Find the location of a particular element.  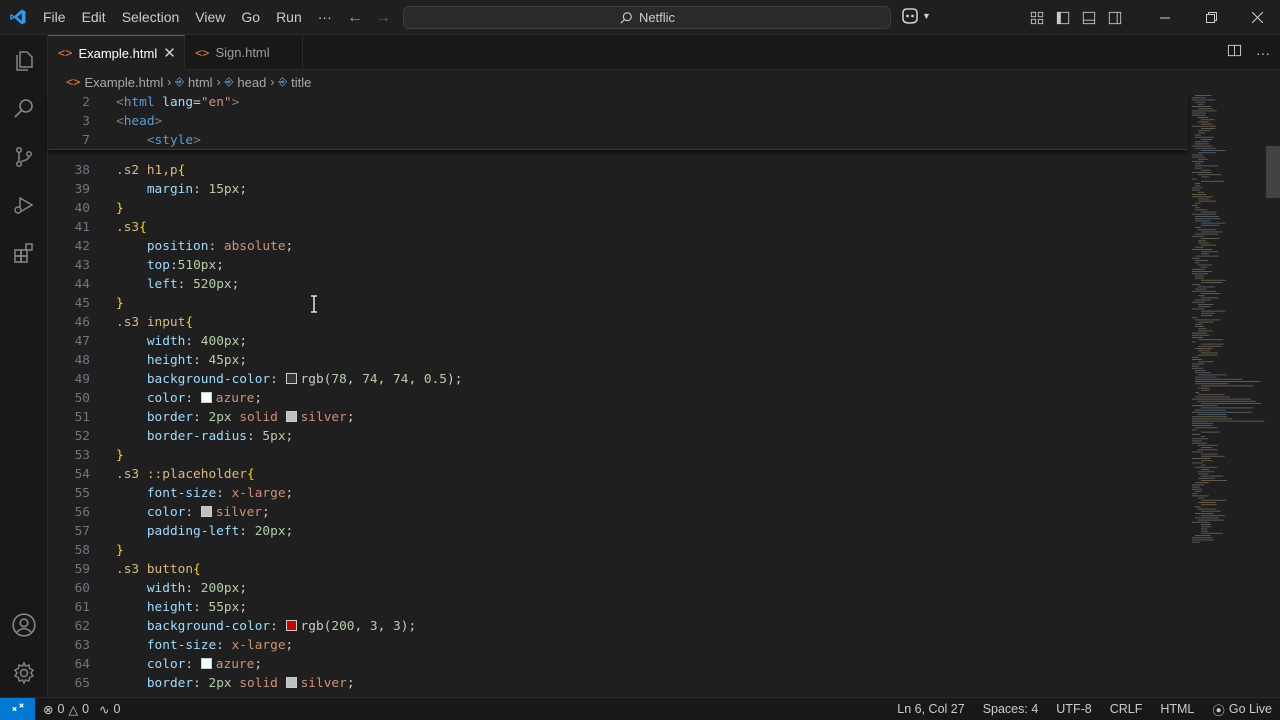

menu-item-edit: Edit is located at coordinates (94, 17).